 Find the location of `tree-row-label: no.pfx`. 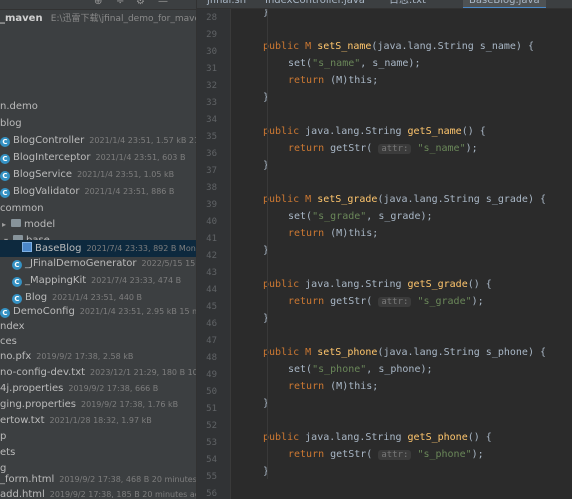

tree-row-label: no.pfx is located at coordinates (16, 356).